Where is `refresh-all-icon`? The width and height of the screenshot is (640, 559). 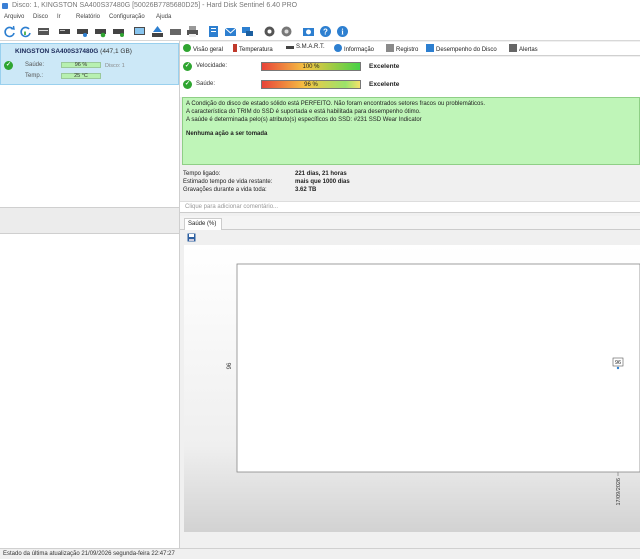
refresh-all-icon is located at coordinates (25, 31).